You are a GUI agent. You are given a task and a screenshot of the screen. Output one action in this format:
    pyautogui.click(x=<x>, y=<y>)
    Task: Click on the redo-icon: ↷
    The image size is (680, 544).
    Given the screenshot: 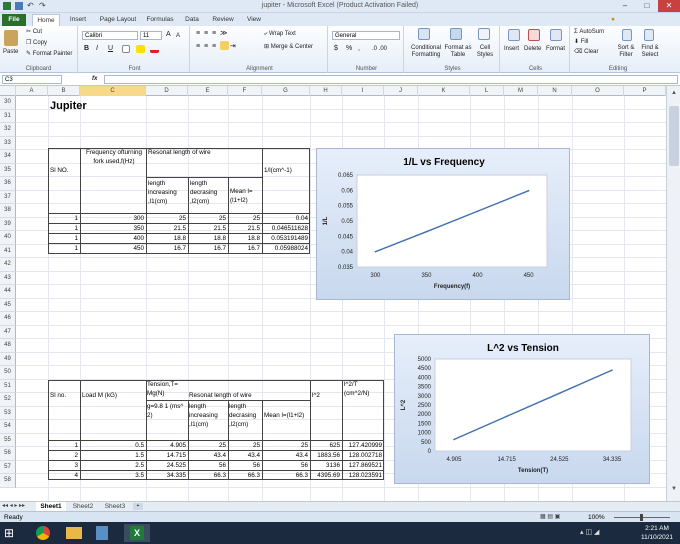 What is the action you would take?
    pyautogui.click(x=43, y=6)
    